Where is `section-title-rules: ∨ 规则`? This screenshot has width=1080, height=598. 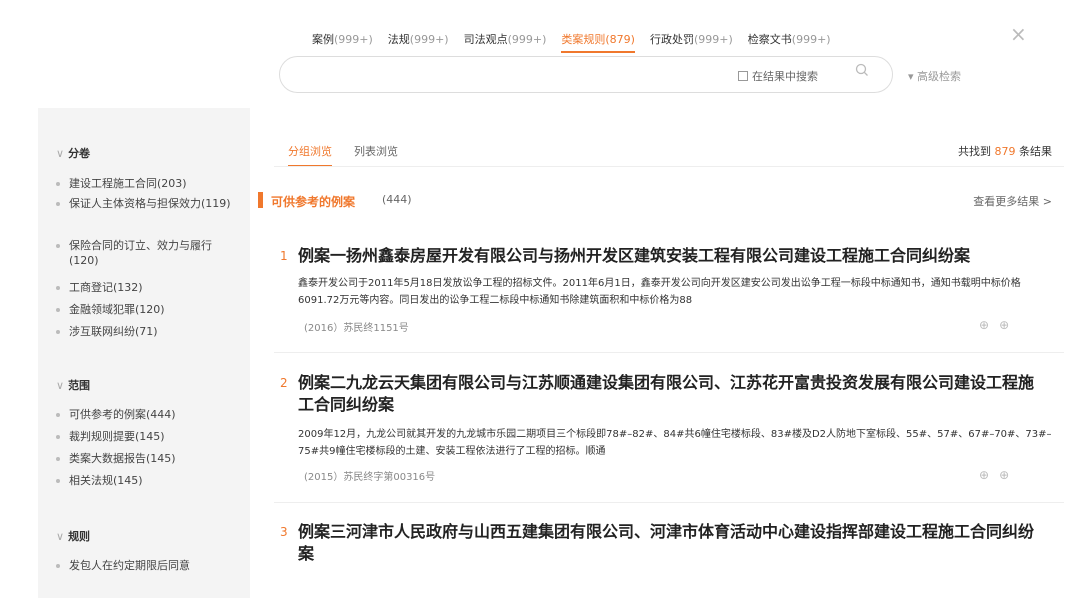 section-title-rules: ∨ 规则 is located at coordinates (73, 536).